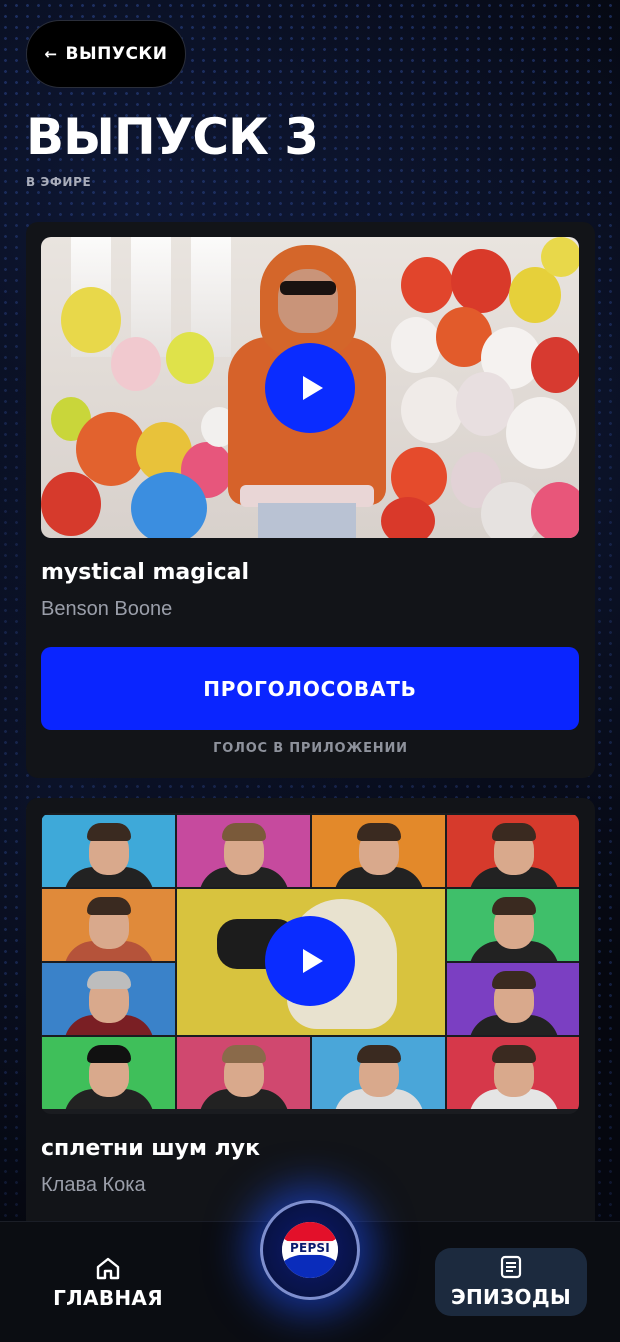  I want to click on song-title: сплетни шум лук, so click(151, 1148).